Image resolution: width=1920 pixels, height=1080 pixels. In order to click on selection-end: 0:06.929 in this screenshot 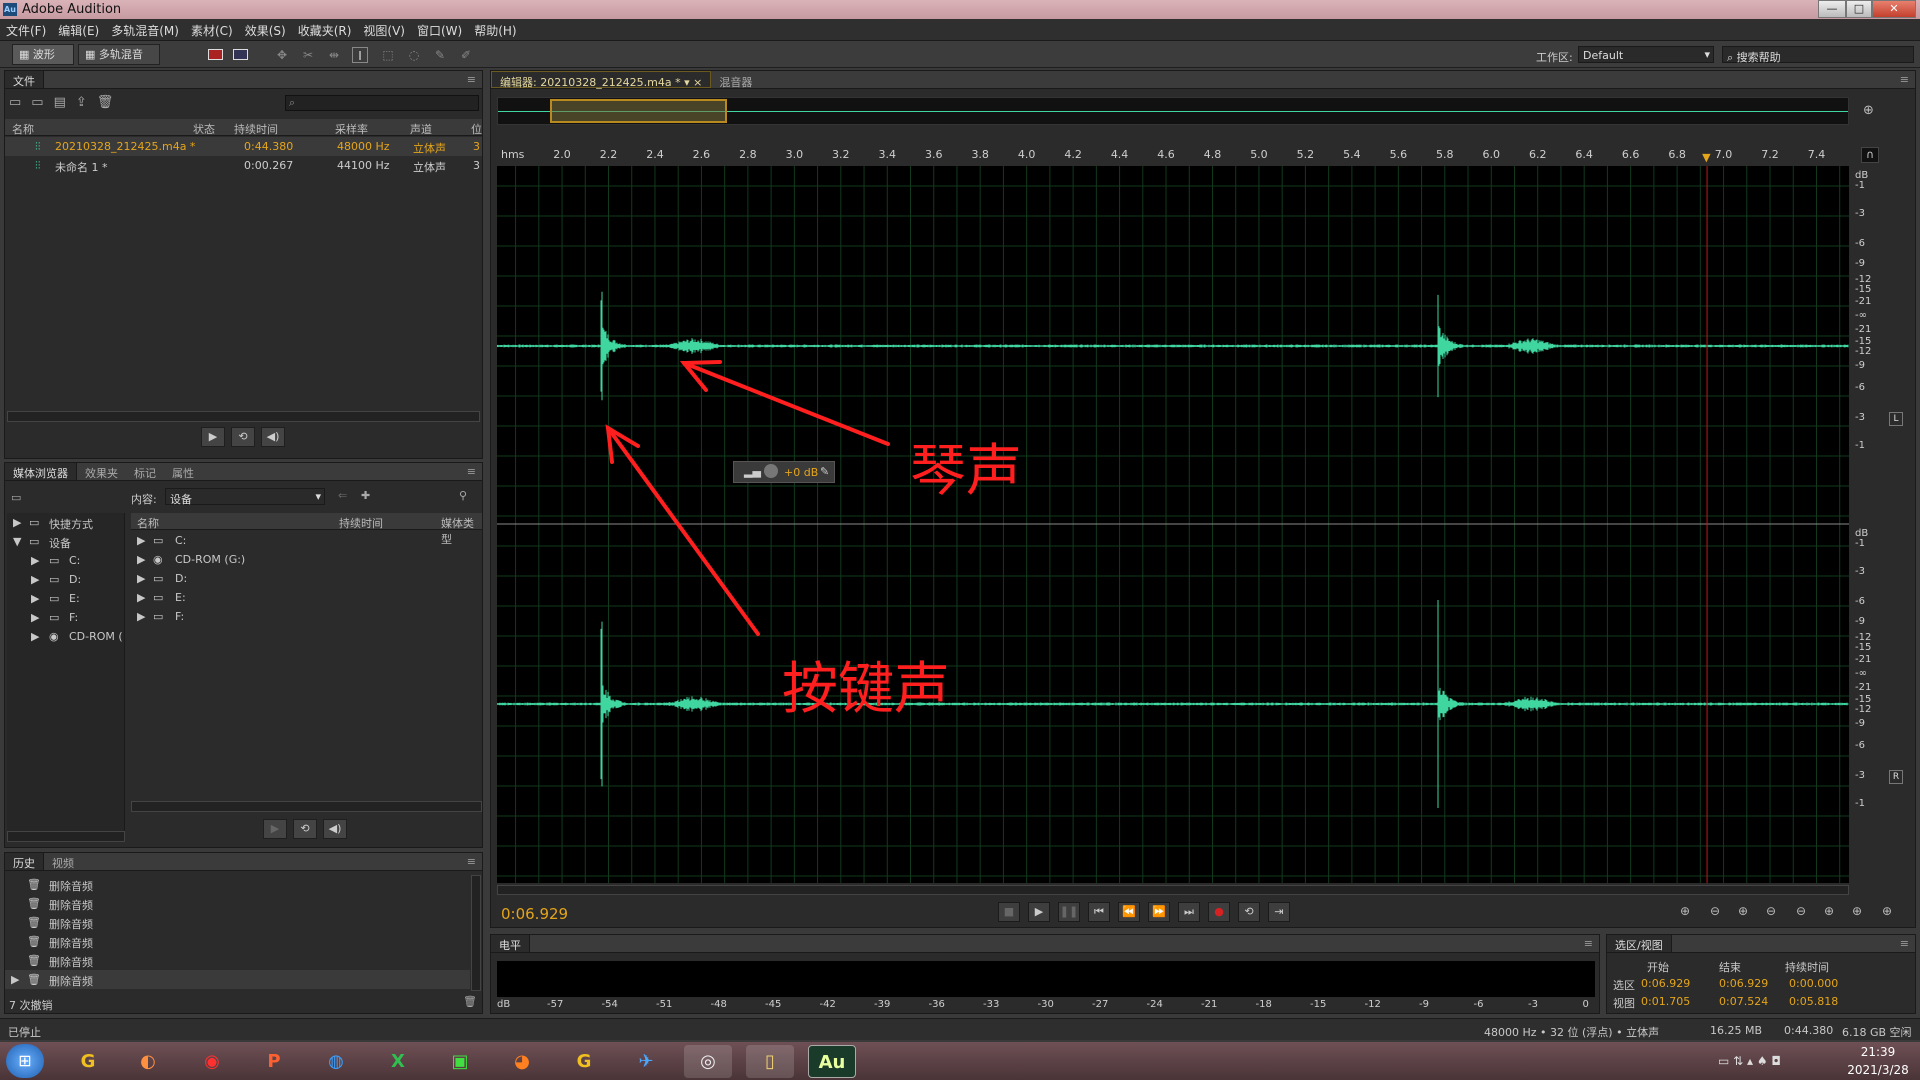, I will do `click(1743, 983)`.